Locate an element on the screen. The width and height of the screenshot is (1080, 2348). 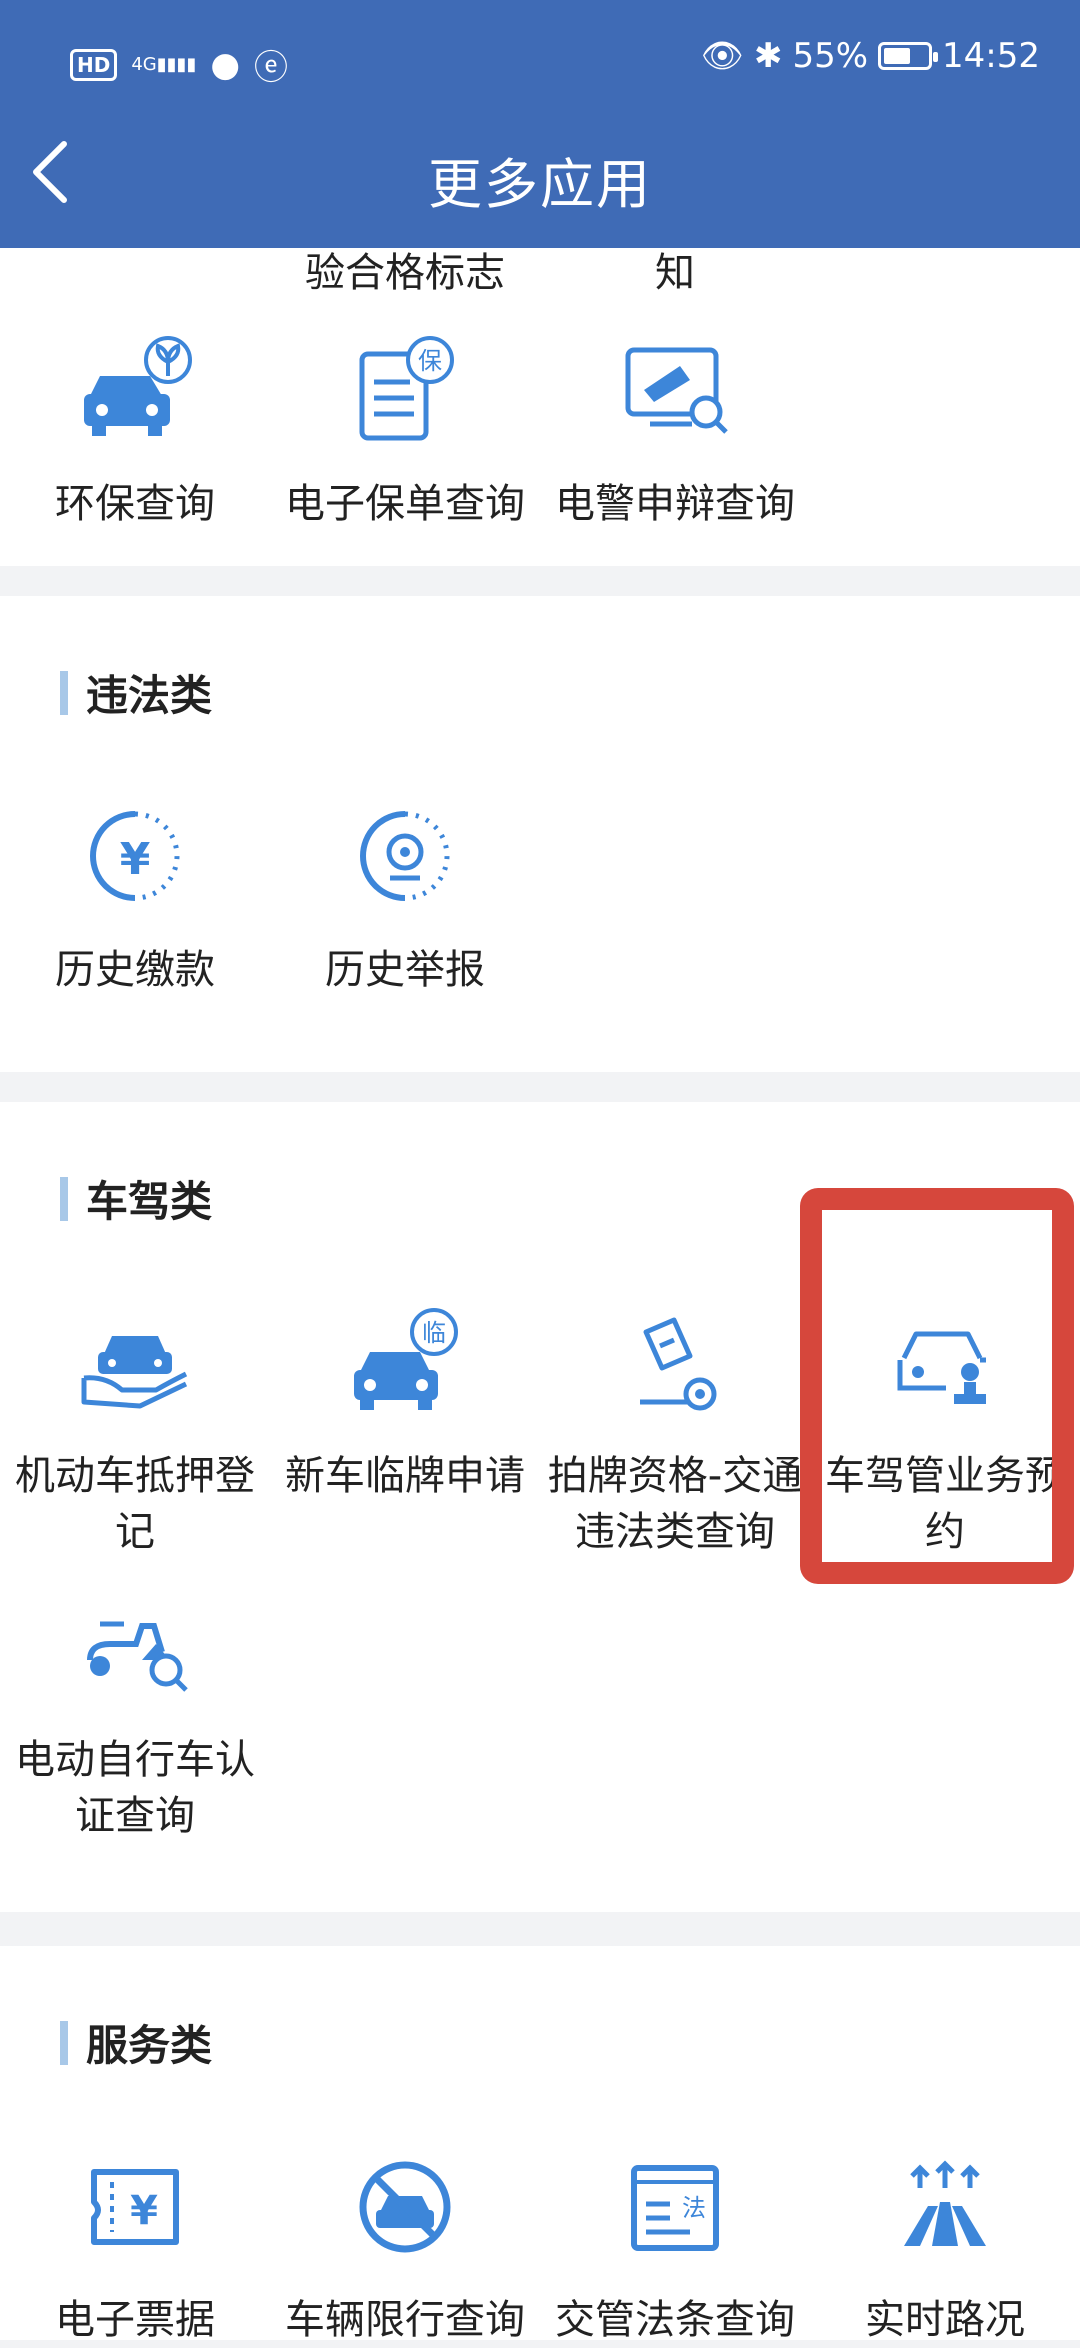
law-doc-icon: 法 is located at coordinates (675, 2208).